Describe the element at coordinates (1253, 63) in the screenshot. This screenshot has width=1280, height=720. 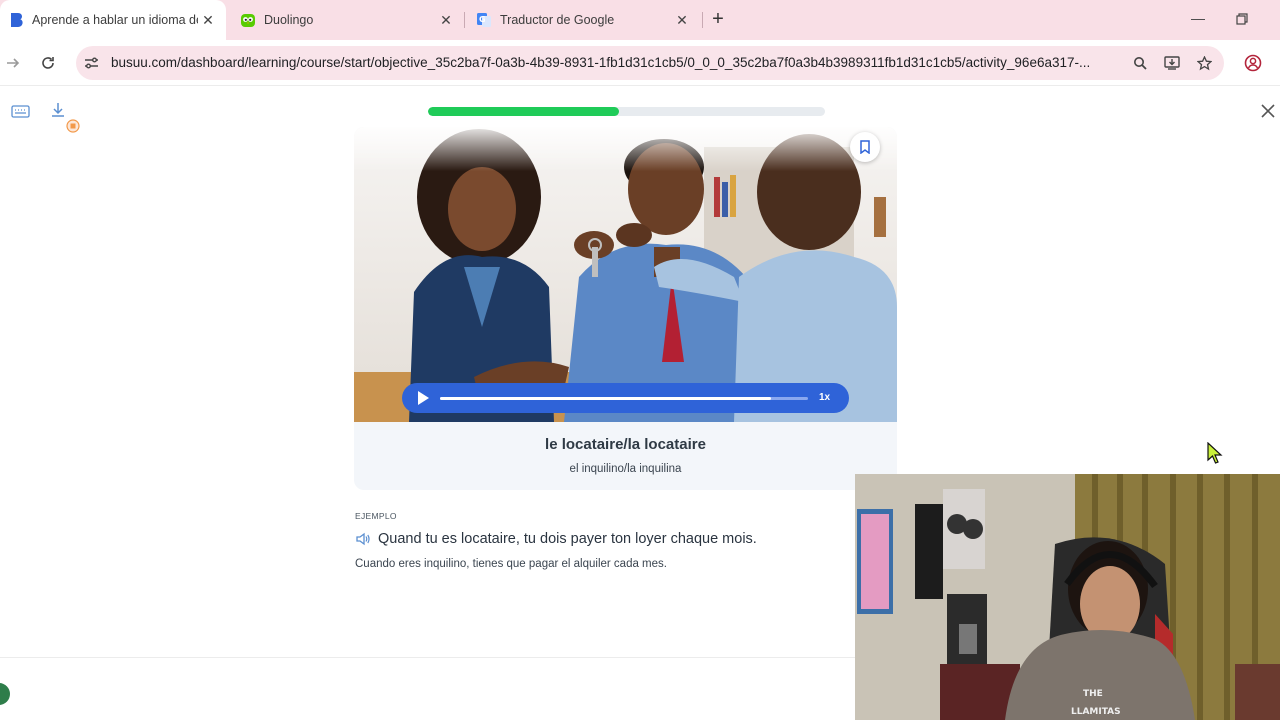
I see `profile-avatar-icon` at that location.